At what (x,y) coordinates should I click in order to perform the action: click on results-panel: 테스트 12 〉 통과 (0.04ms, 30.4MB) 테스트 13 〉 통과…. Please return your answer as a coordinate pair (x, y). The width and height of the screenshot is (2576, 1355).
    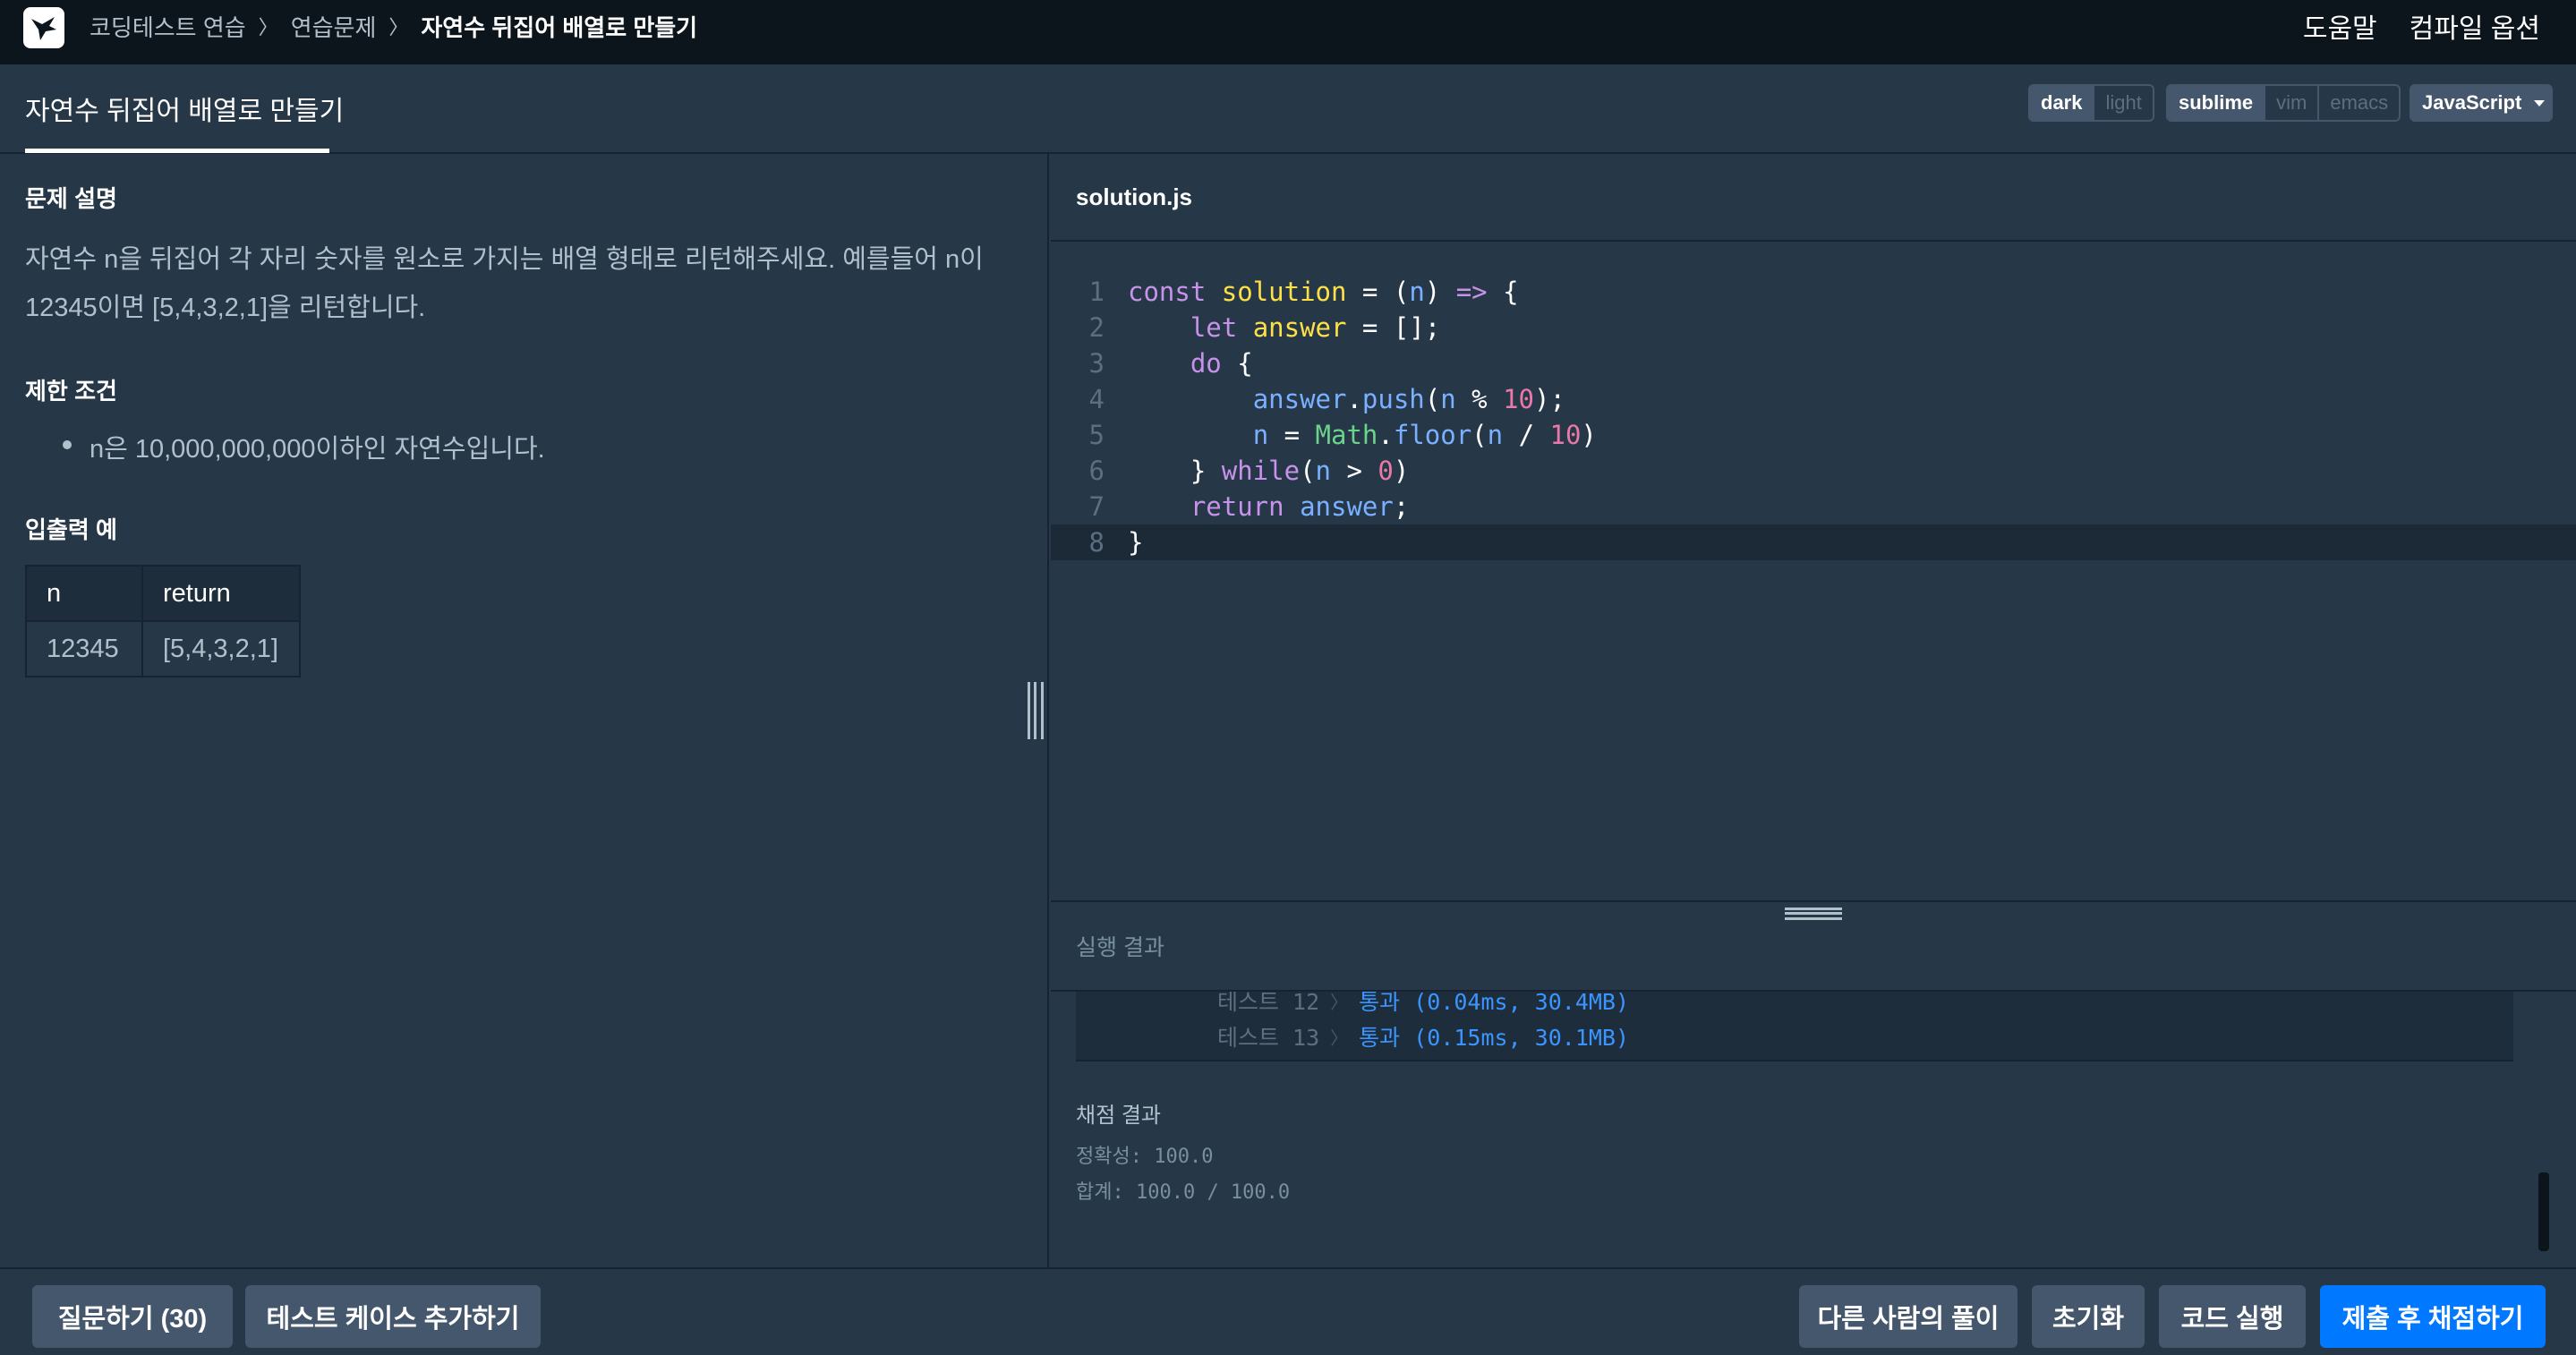
    Looking at the image, I should click on (1813, 1129).